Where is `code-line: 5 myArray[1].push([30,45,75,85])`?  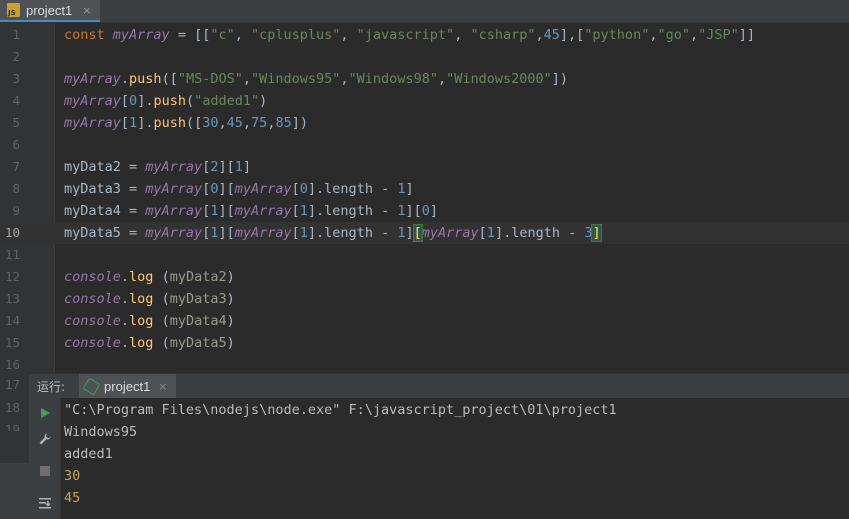 code-line: 5 myArray[1].push([30,45,75,85]) is located at coordinates (424, 123).